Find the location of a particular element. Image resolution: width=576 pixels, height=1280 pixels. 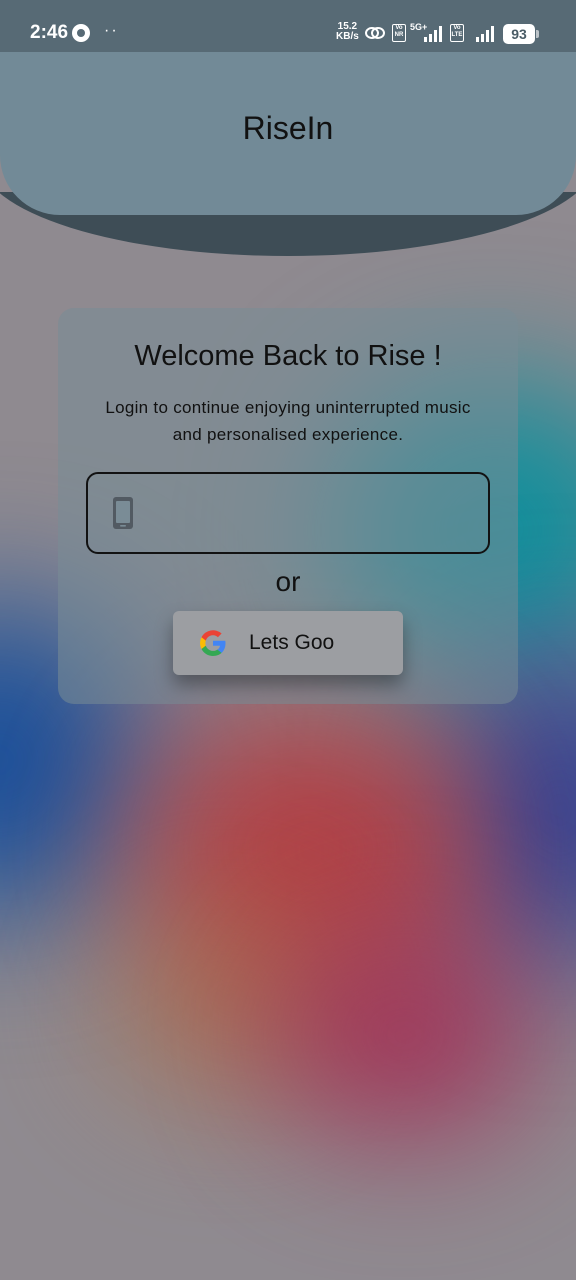

notification-dots: ·· is located at coordinates (111, 30).